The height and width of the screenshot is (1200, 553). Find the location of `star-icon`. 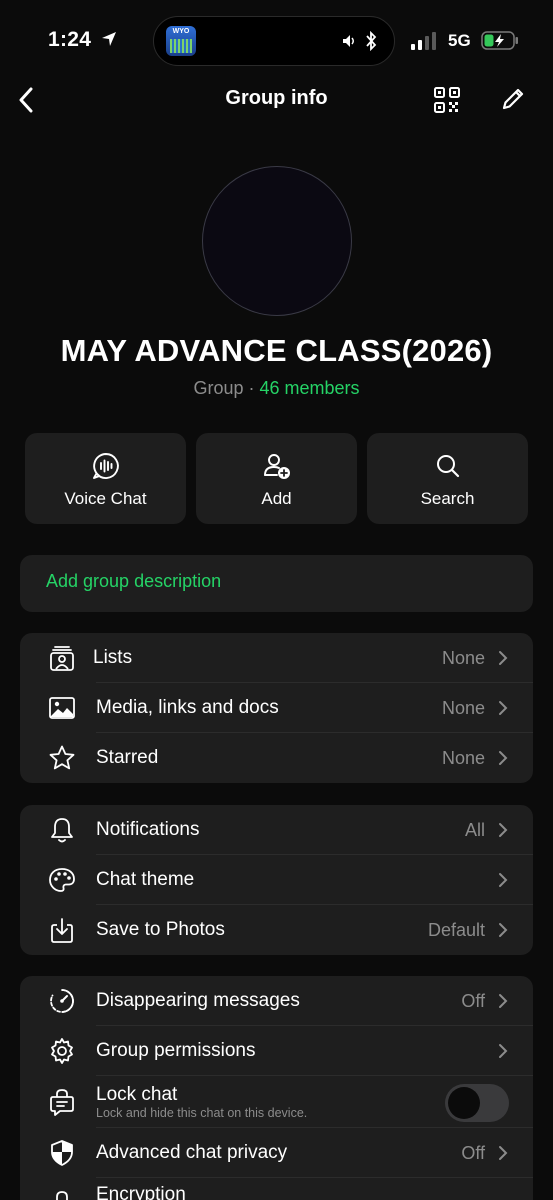

star-icon is located at coordinates (62, 757).